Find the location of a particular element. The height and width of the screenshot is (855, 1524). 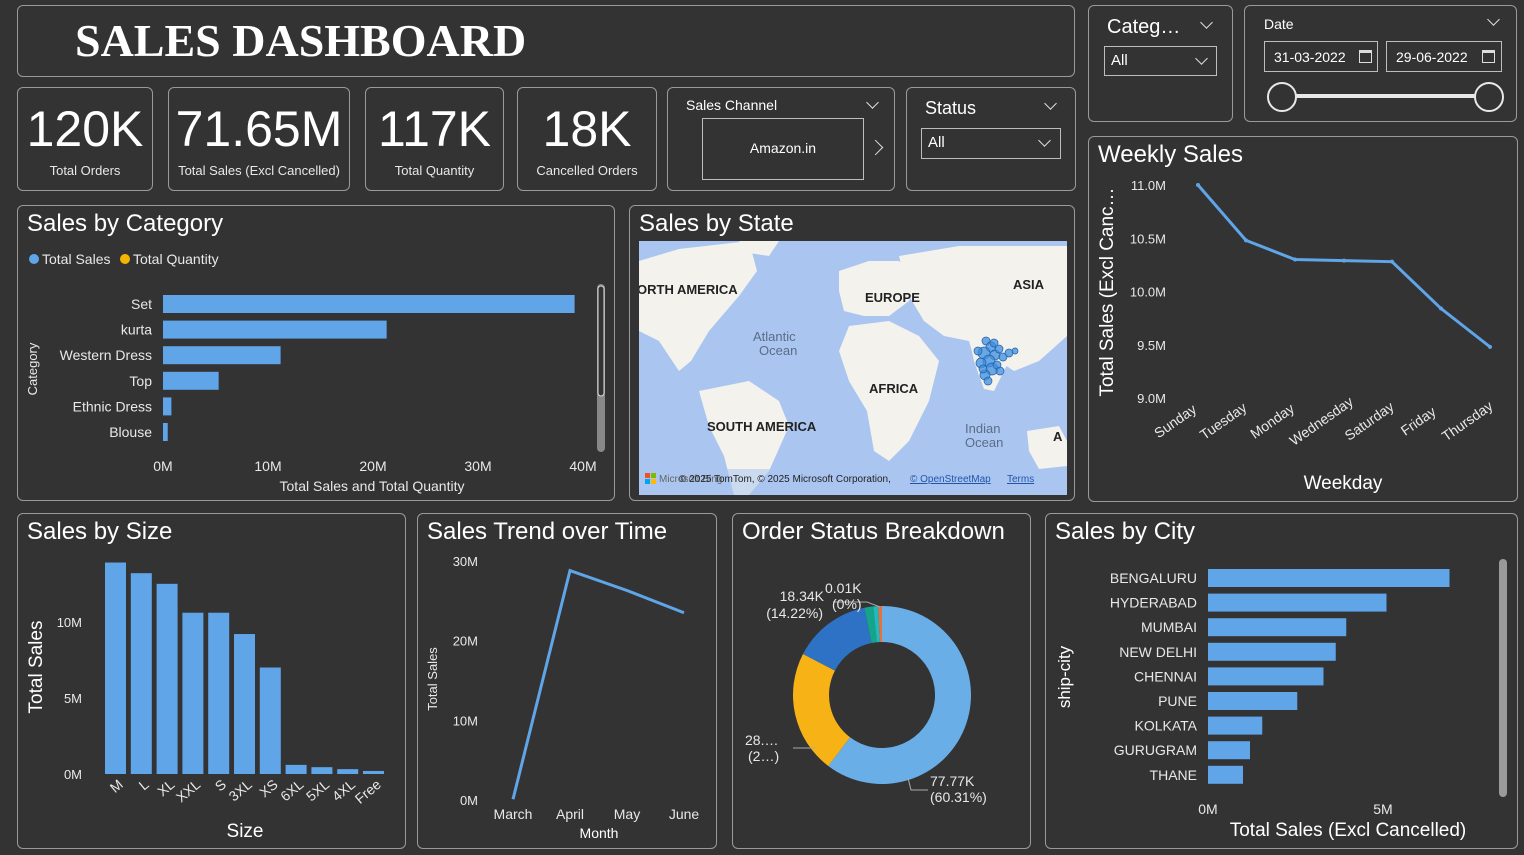

label-indian: Indian is located at coordinates (982, 428).